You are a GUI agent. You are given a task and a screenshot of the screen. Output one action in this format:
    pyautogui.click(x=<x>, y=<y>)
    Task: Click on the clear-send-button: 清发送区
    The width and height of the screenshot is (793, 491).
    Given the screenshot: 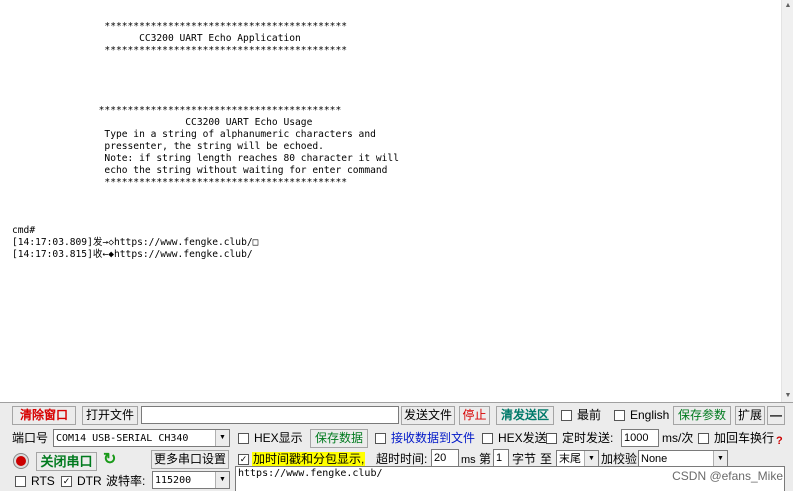 What is the action you would take?
    pyautogui.click(x=525, y=415)
    